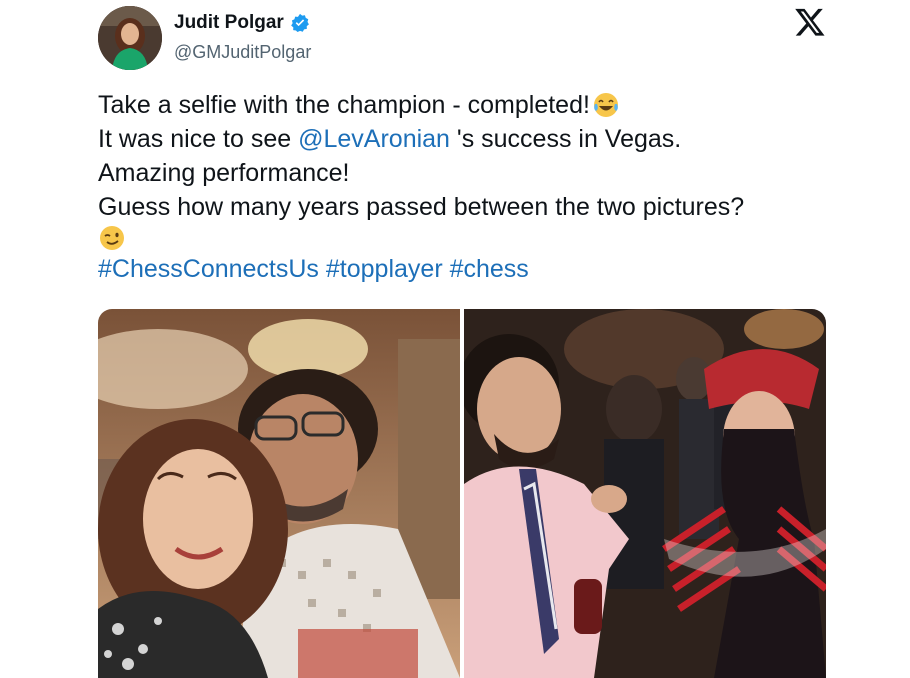  Describe the element at coordinates (384, 269) in the screenshot. I see `hashtag-link: #topplayer` at that location.